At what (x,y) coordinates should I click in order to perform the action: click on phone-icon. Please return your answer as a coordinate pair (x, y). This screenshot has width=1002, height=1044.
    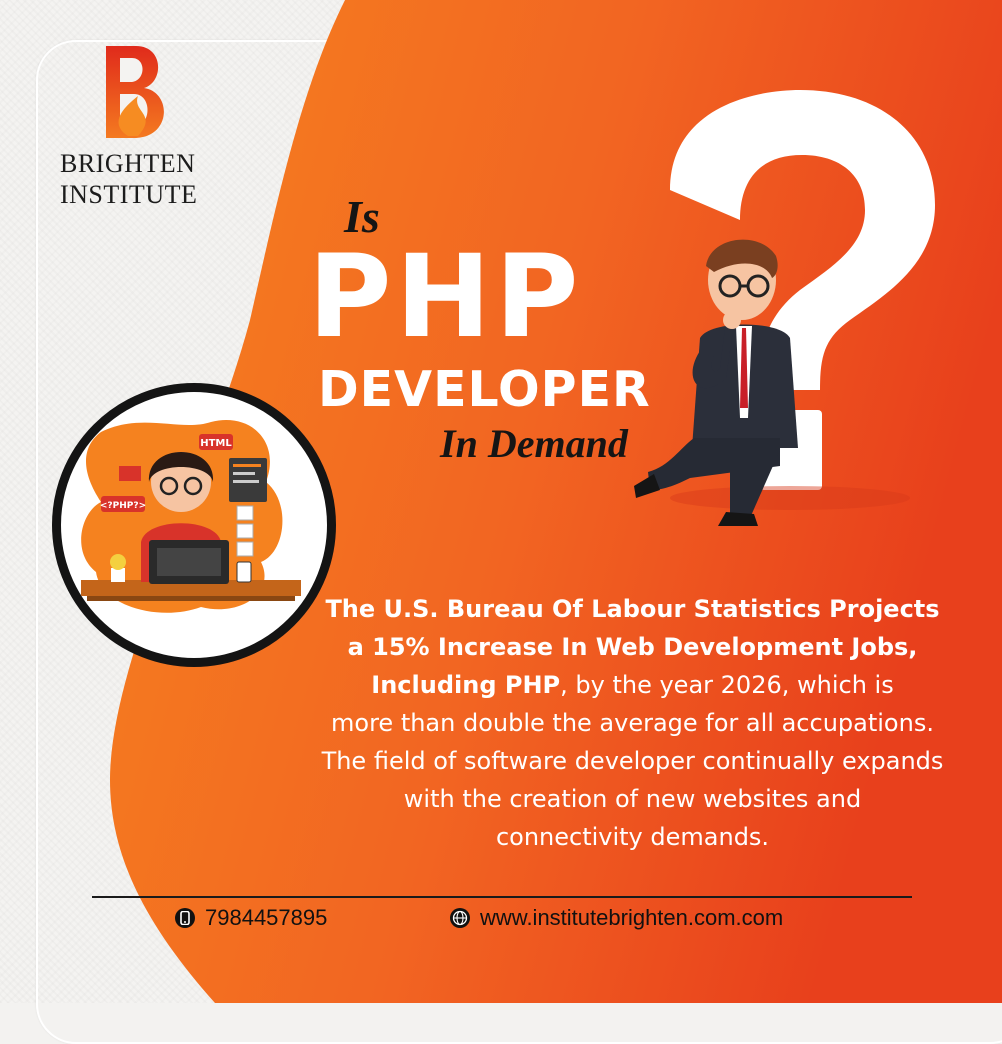
    Looking at the image, I should click on (185, 918).